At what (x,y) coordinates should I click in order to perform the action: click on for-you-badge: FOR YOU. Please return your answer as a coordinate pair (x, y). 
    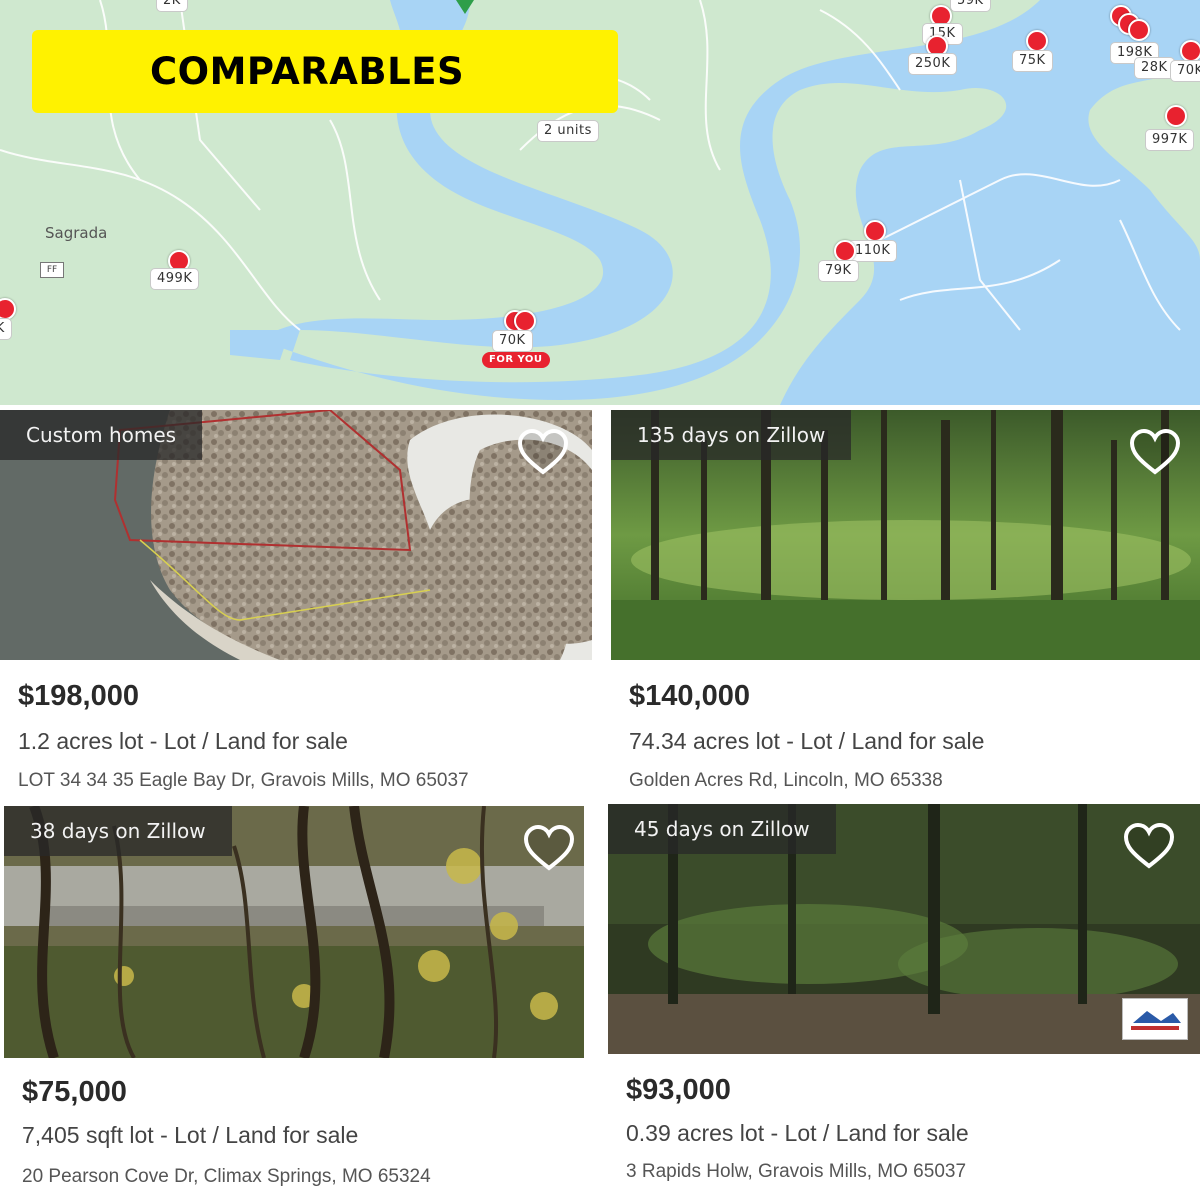
    Looking at the image, I should click on (516, 360).